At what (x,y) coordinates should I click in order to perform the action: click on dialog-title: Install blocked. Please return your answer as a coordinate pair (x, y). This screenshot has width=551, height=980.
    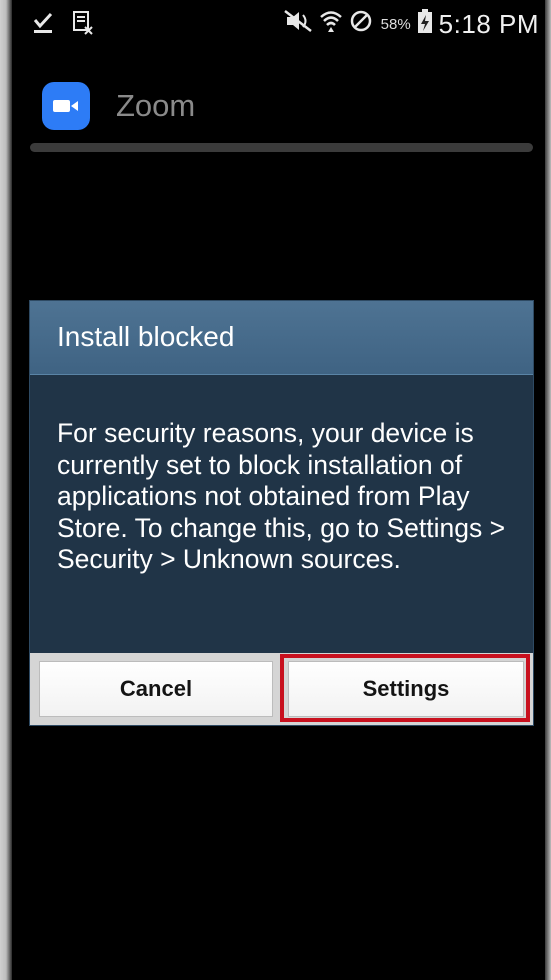
    Looking at the image, I should click on (146, 336).